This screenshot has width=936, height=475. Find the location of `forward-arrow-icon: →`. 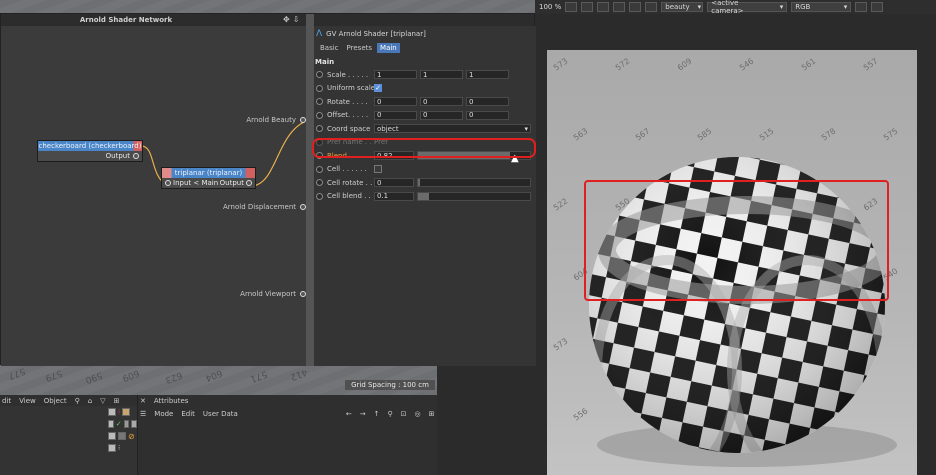

forward-arrow-icon: → is located at coordinates (363, 414).